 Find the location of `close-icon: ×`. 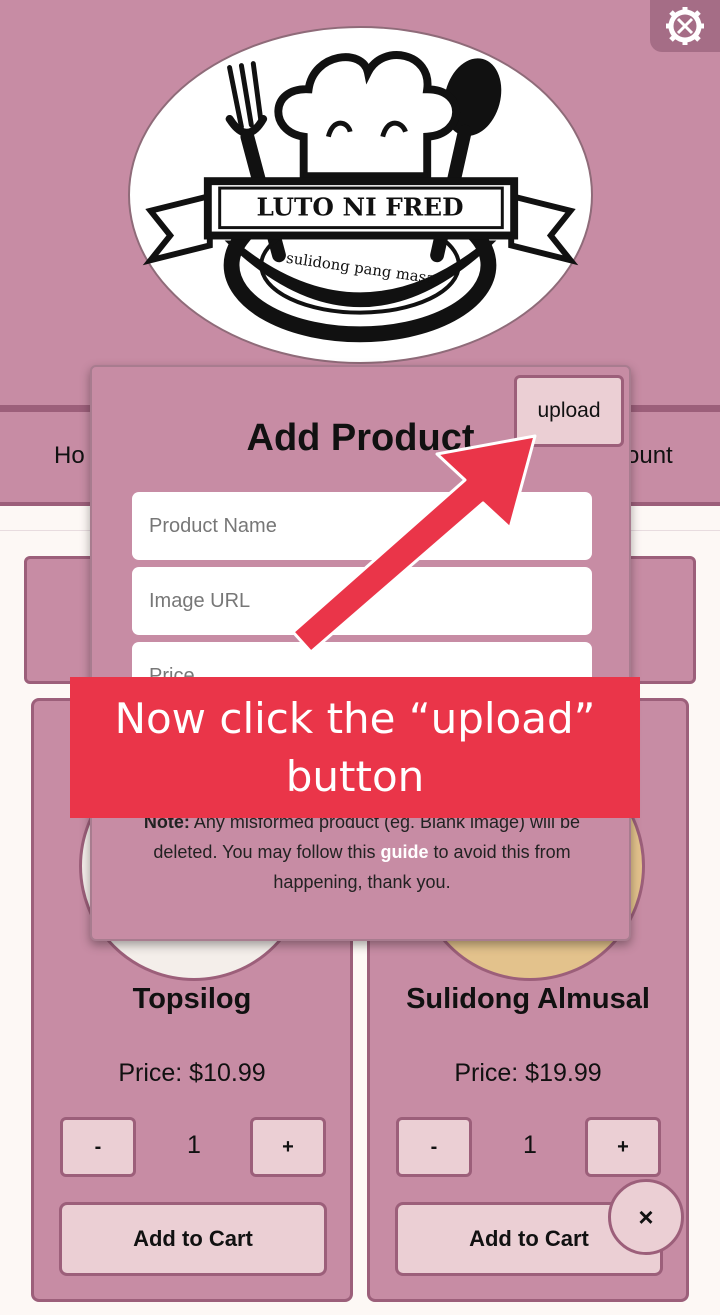

close-icon: × is located at coordinates (646, 1216).